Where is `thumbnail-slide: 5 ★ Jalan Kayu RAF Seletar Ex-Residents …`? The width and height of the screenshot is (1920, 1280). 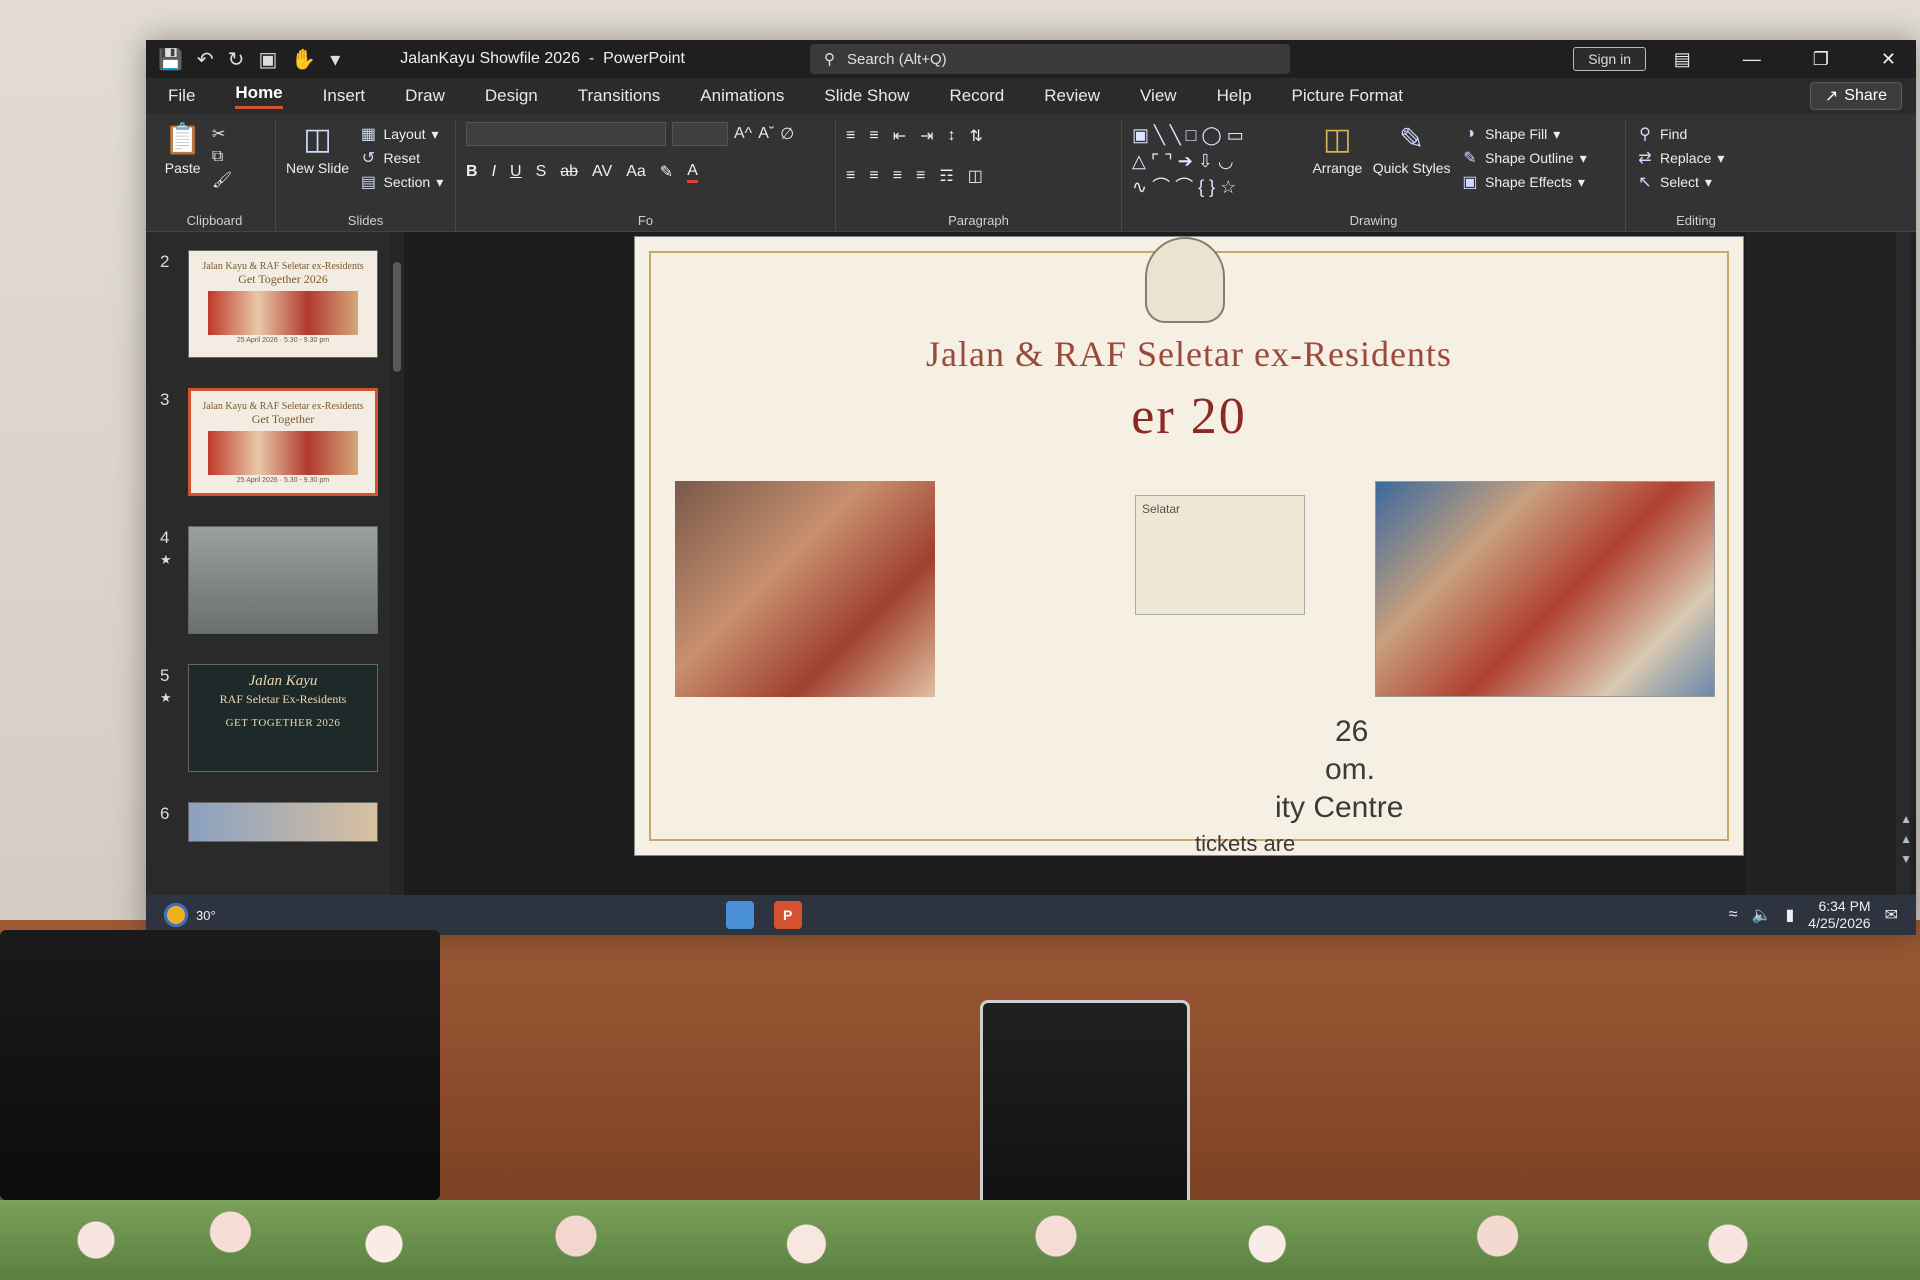 thumbnail-slide: 5 ★ Jalan Kayu RAF Seletar Ex-Residents … is located at coordinates (271, 720).